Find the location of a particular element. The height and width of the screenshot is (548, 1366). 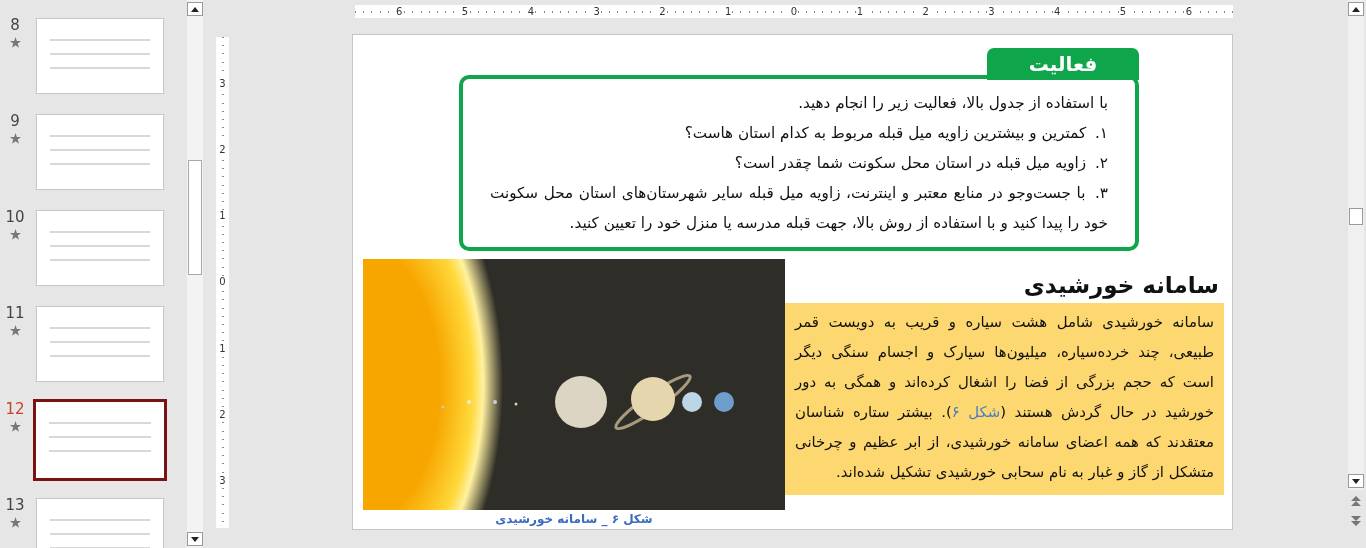

slide-number: 13 is located at coordinates (15, 505).